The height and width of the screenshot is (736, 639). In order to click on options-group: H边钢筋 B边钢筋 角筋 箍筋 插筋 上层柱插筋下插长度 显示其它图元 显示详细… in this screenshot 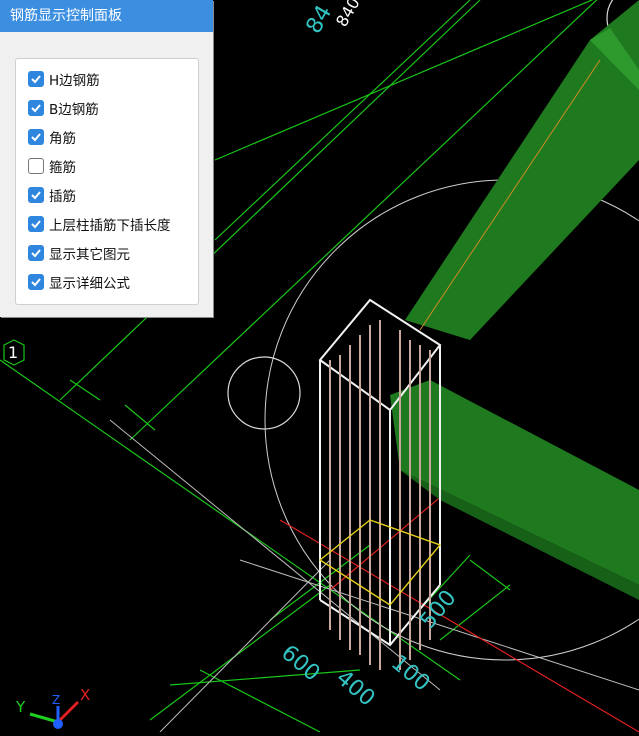, I will do `click(107, 181)`.